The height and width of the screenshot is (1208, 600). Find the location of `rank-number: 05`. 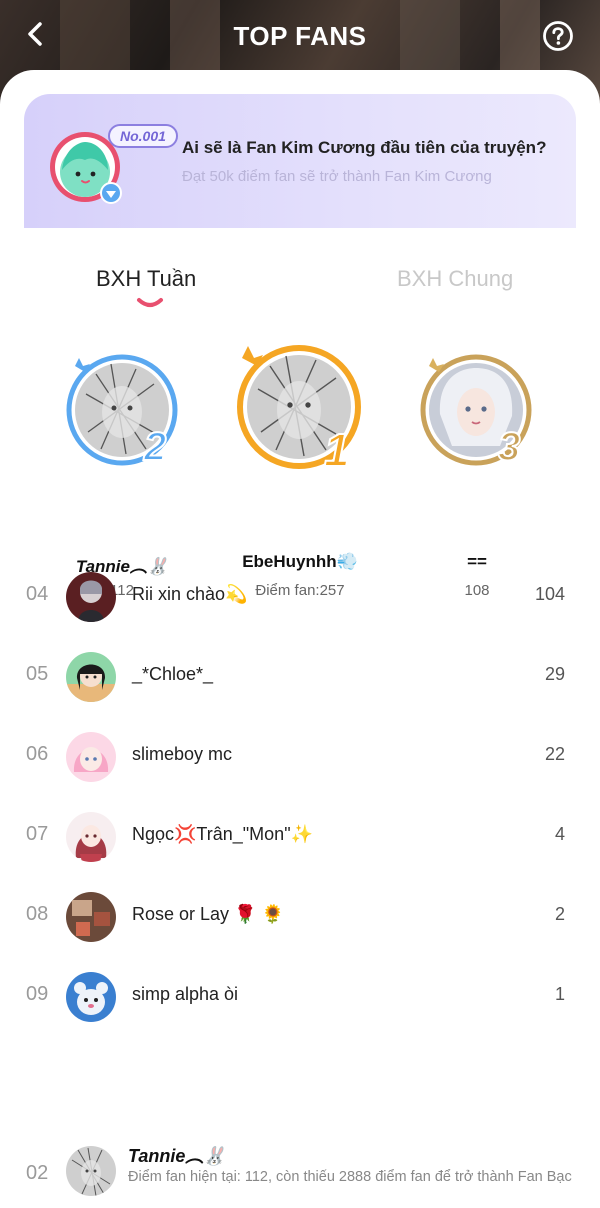

rank-number: 05 is located at coordinates (37, 674).